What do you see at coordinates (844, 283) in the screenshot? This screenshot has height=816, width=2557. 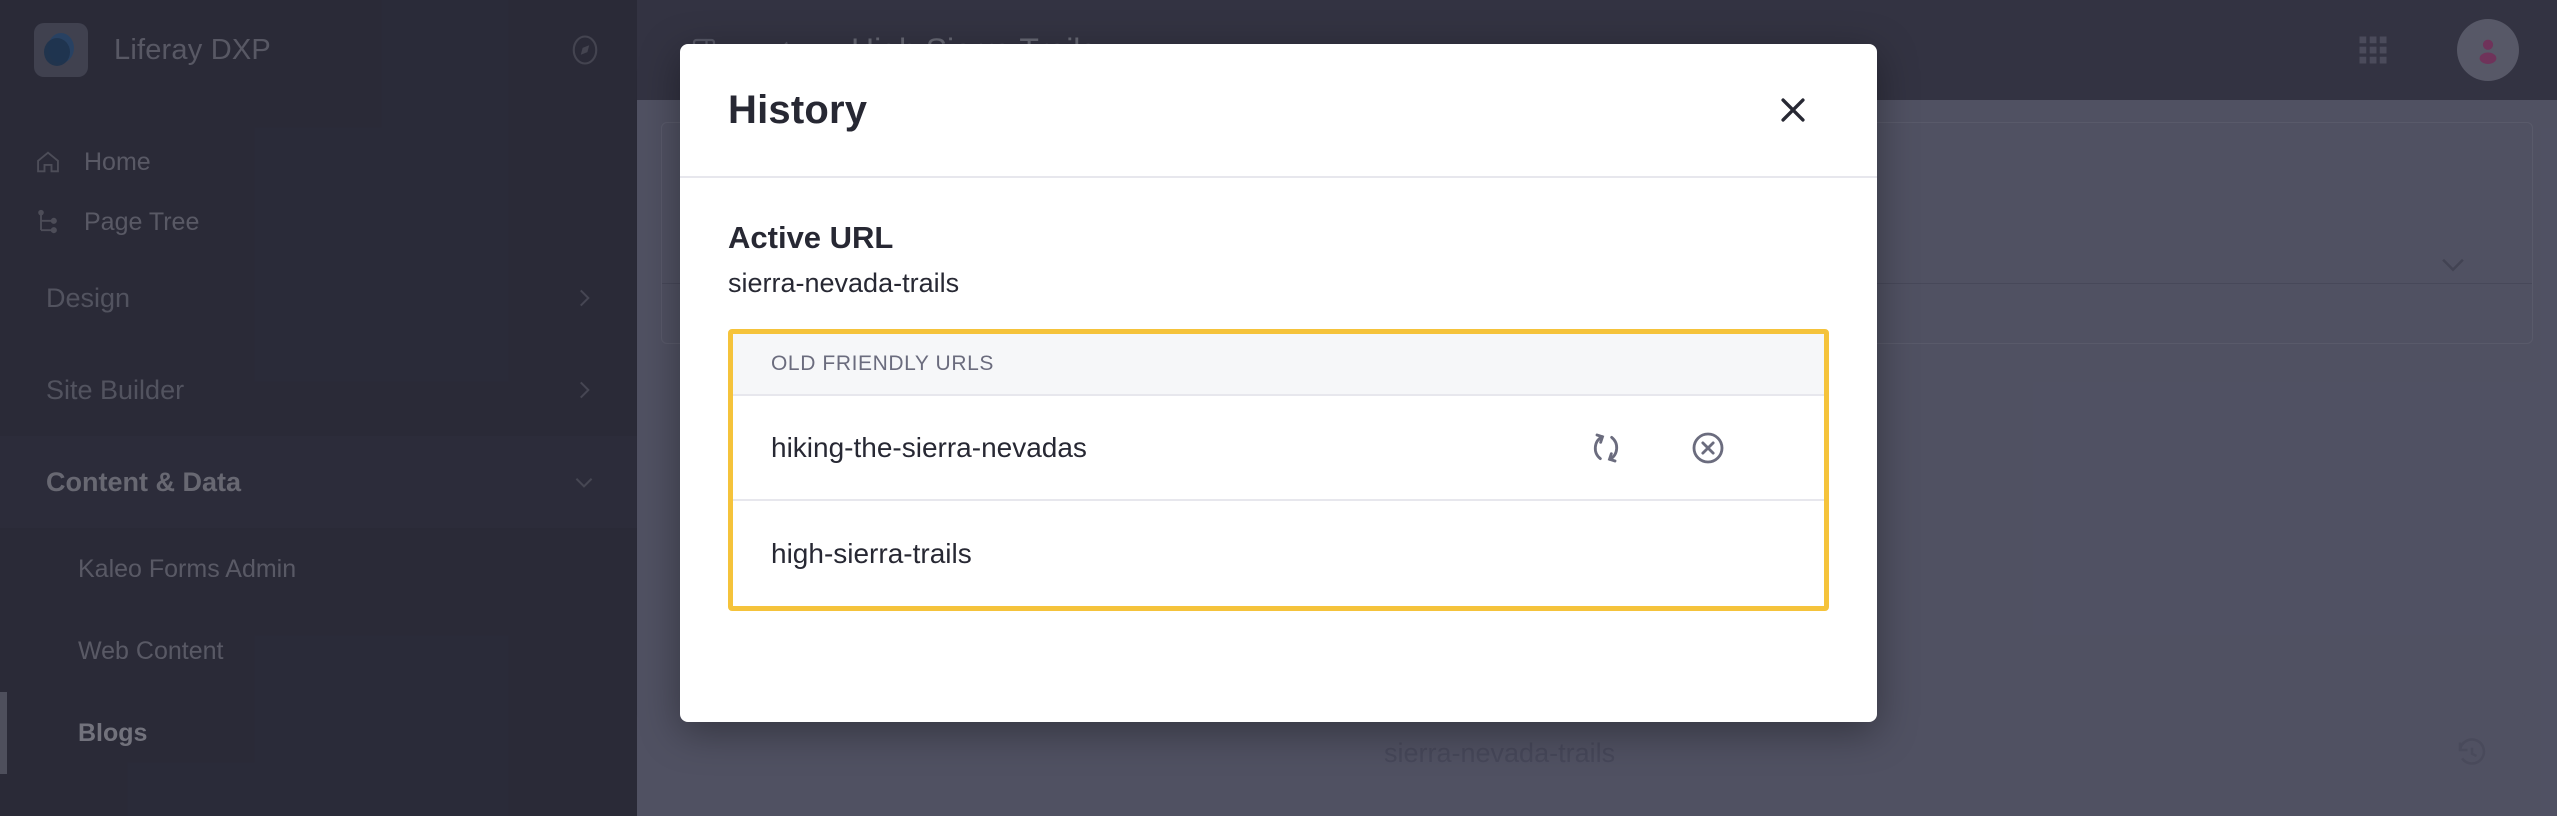 I see `active-url-value: sierra-nevada-trails` at bounding box center [844, 283].